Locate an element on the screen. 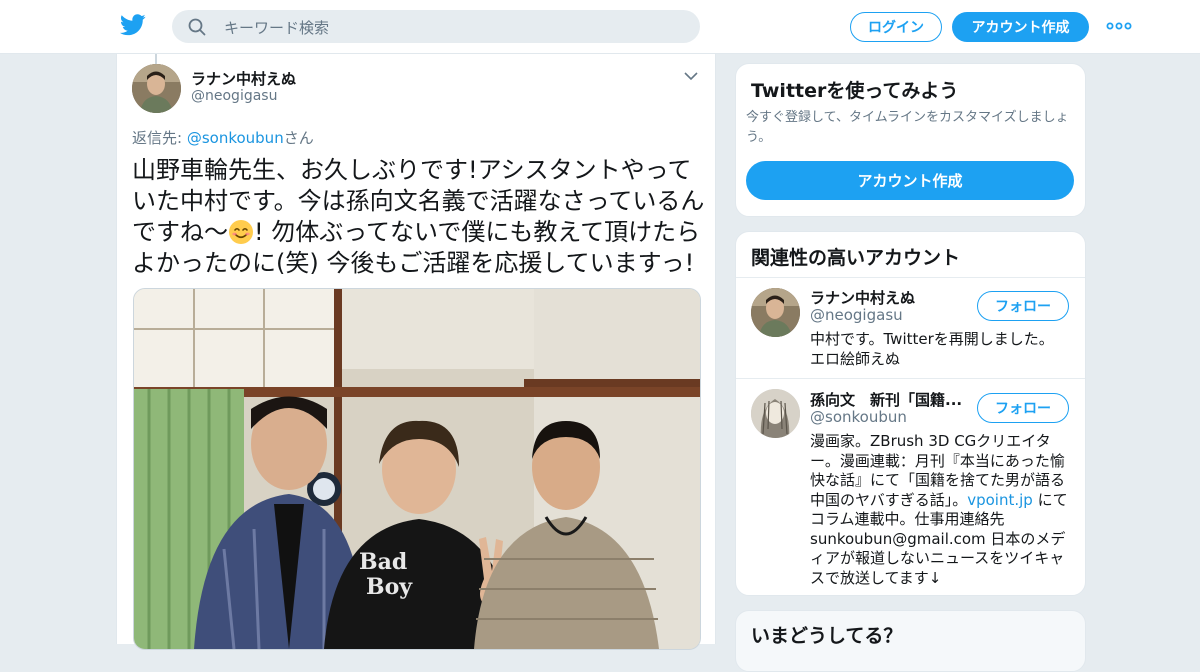 This screenshot has height=672, width=1200. smiling-face-emoji is located at coordinates (241, 232).